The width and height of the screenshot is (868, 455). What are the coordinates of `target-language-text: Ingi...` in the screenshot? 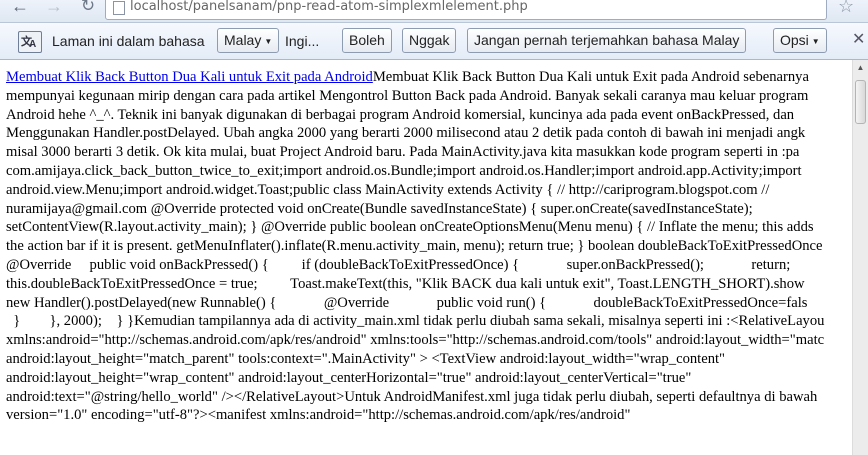 It's located at (302, 41).